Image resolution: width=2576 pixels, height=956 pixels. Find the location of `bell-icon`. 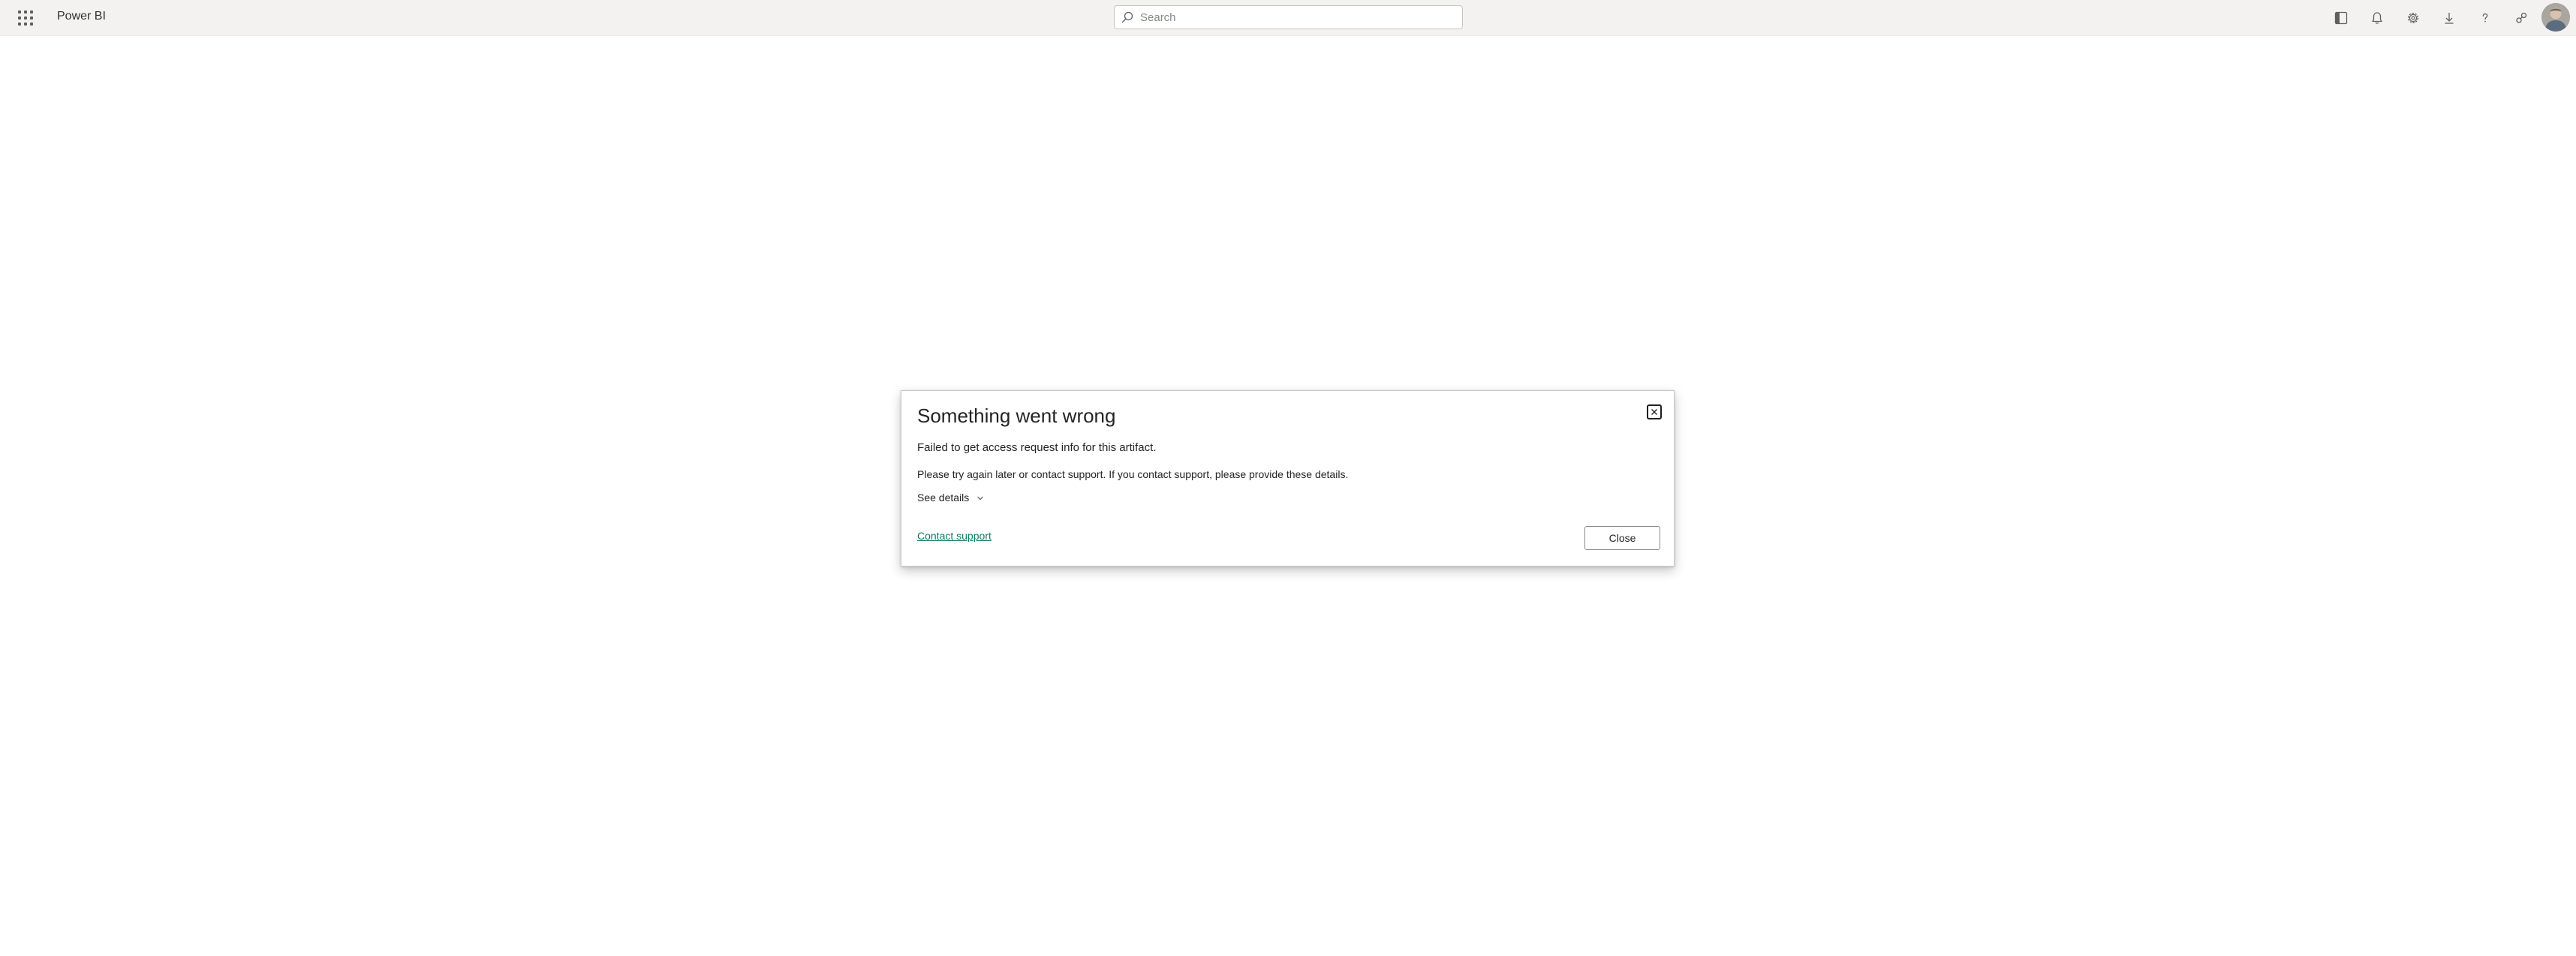

bell-icon is located at coordinates (2377, 18).